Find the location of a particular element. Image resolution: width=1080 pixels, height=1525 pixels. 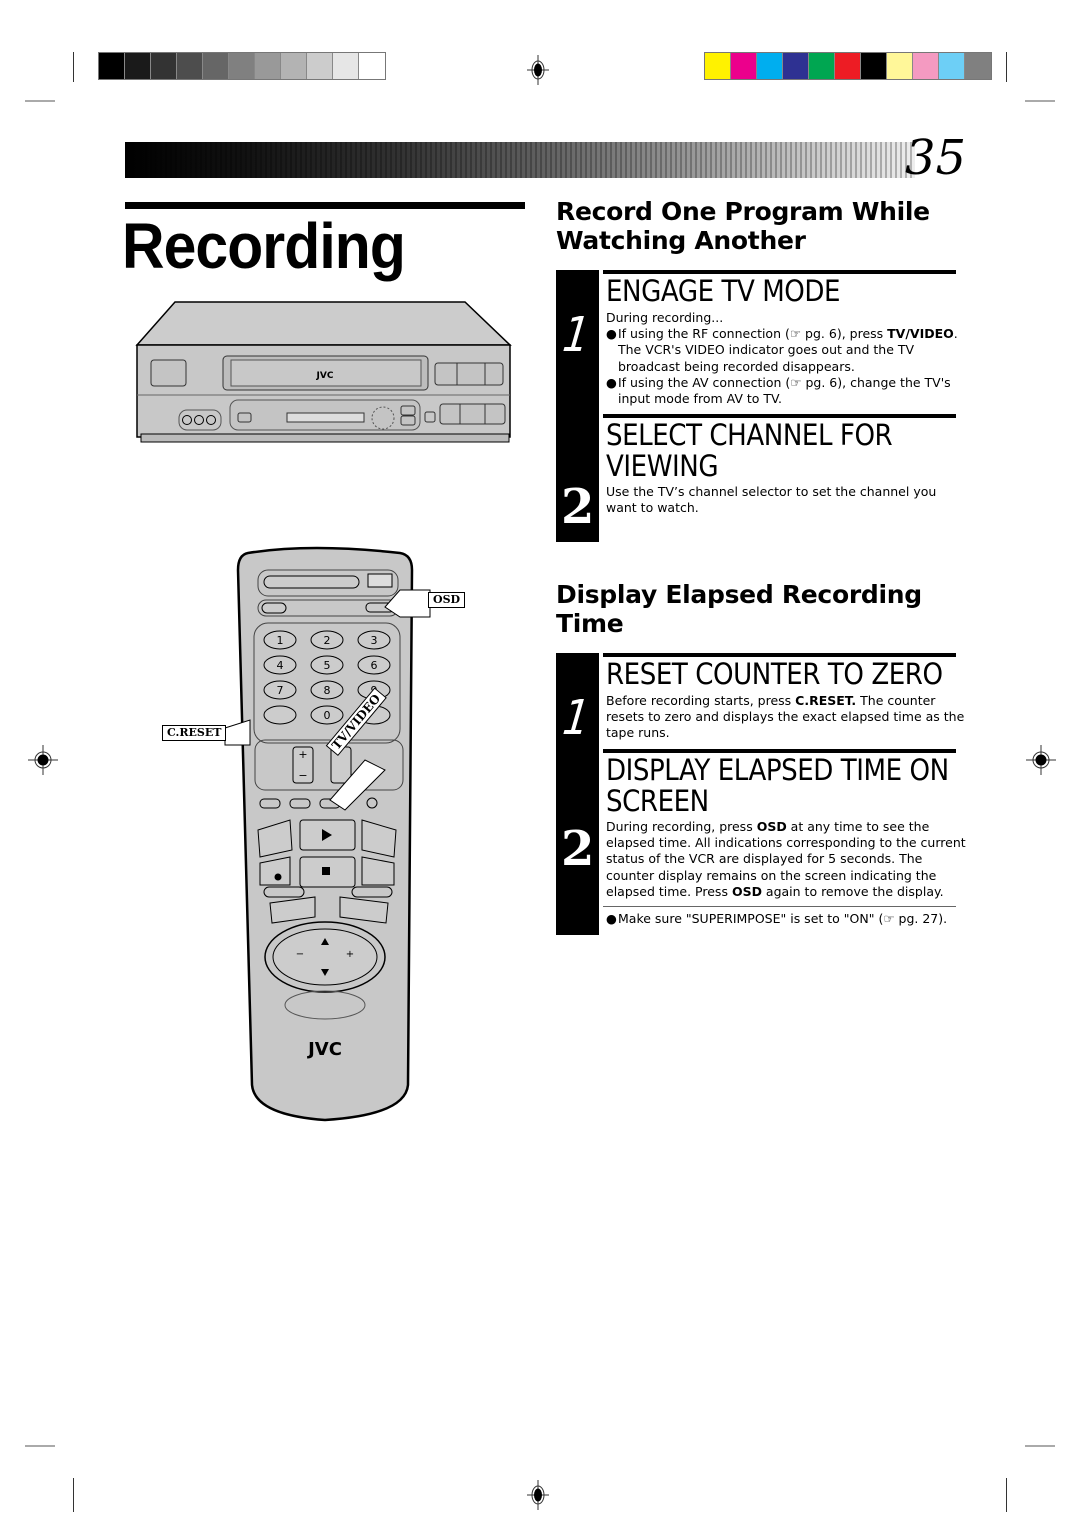

remote-brand-logo: JVC is located at coordinates (324, 1049).